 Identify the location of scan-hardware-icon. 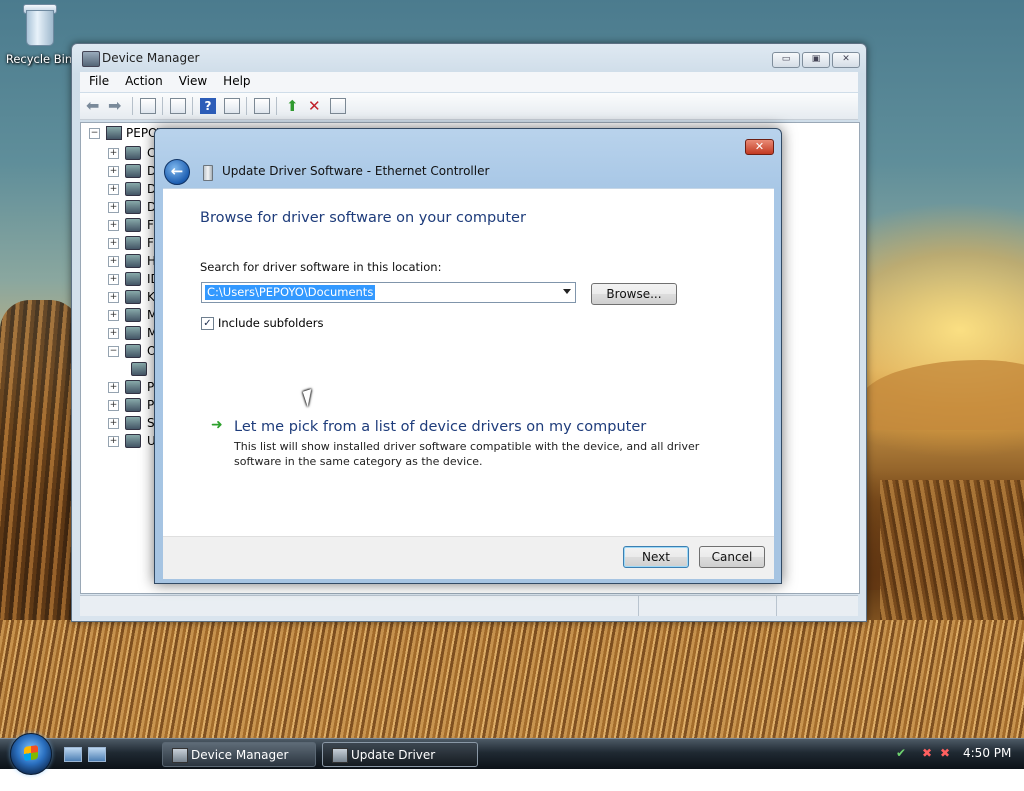
(262, 106).